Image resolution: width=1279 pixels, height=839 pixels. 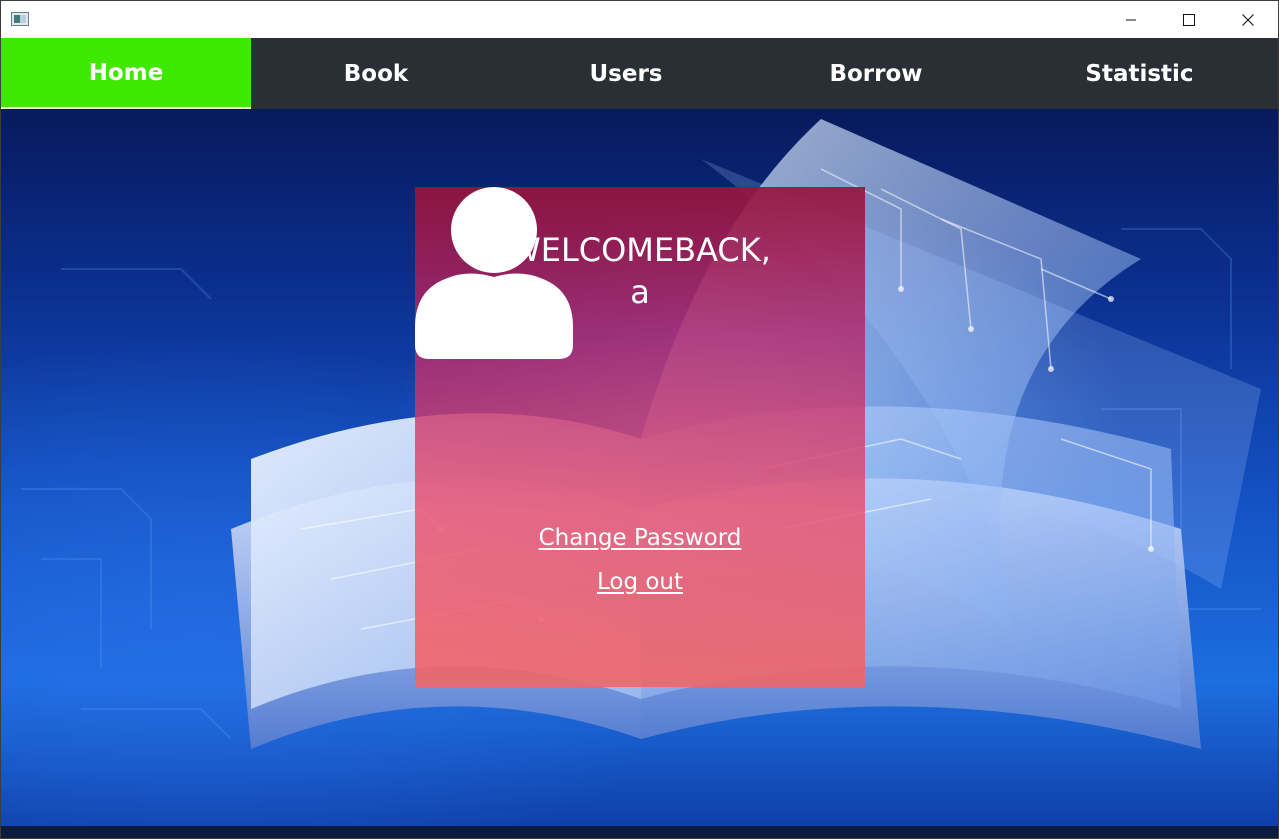 I want to click on bottom-border, so click(x=639, y=832).